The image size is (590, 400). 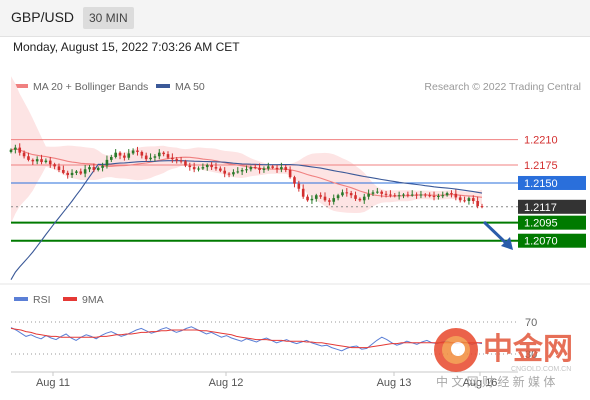 I want to click on x-tick-label: Aug 11, so click(x=53, y=383).